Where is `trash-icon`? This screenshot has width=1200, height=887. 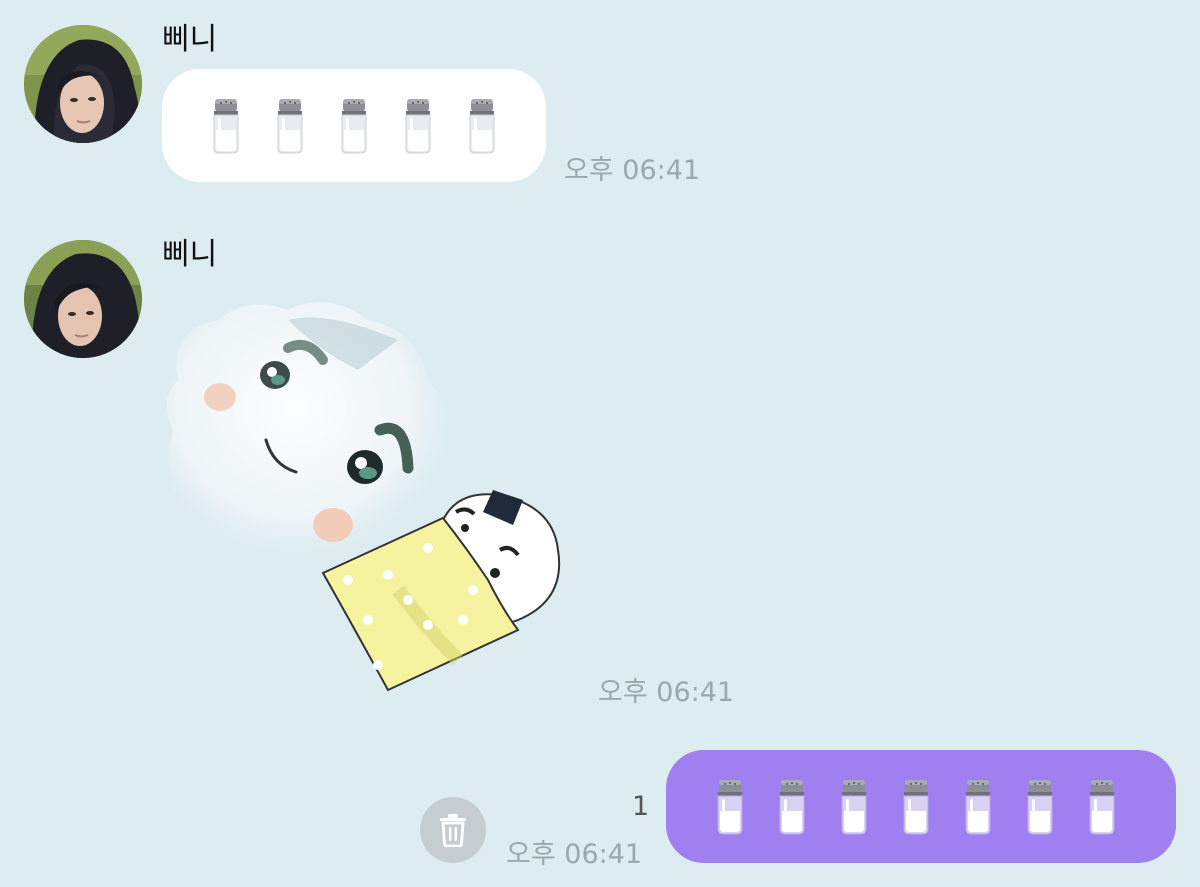 trash-icon is located at coordinates (453, 830).